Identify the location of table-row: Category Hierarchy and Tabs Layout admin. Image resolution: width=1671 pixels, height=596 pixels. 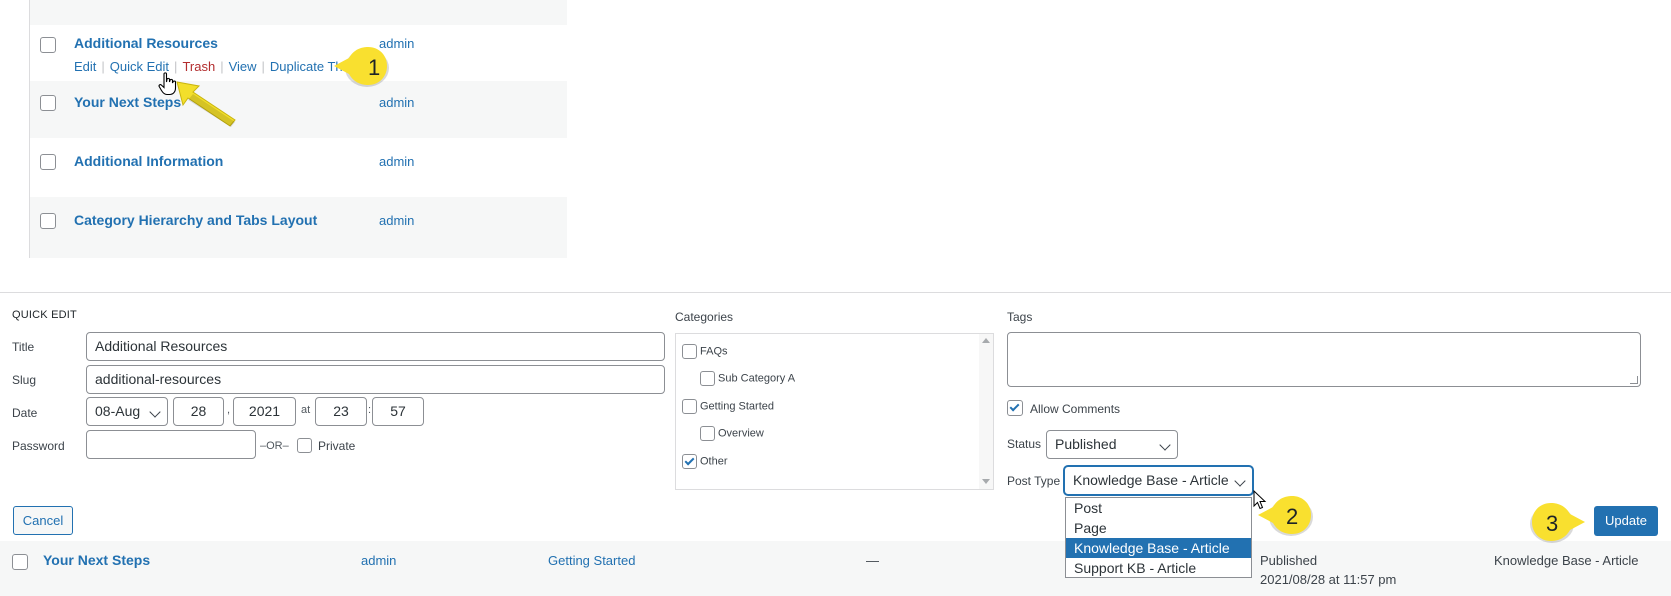
(299, 227).